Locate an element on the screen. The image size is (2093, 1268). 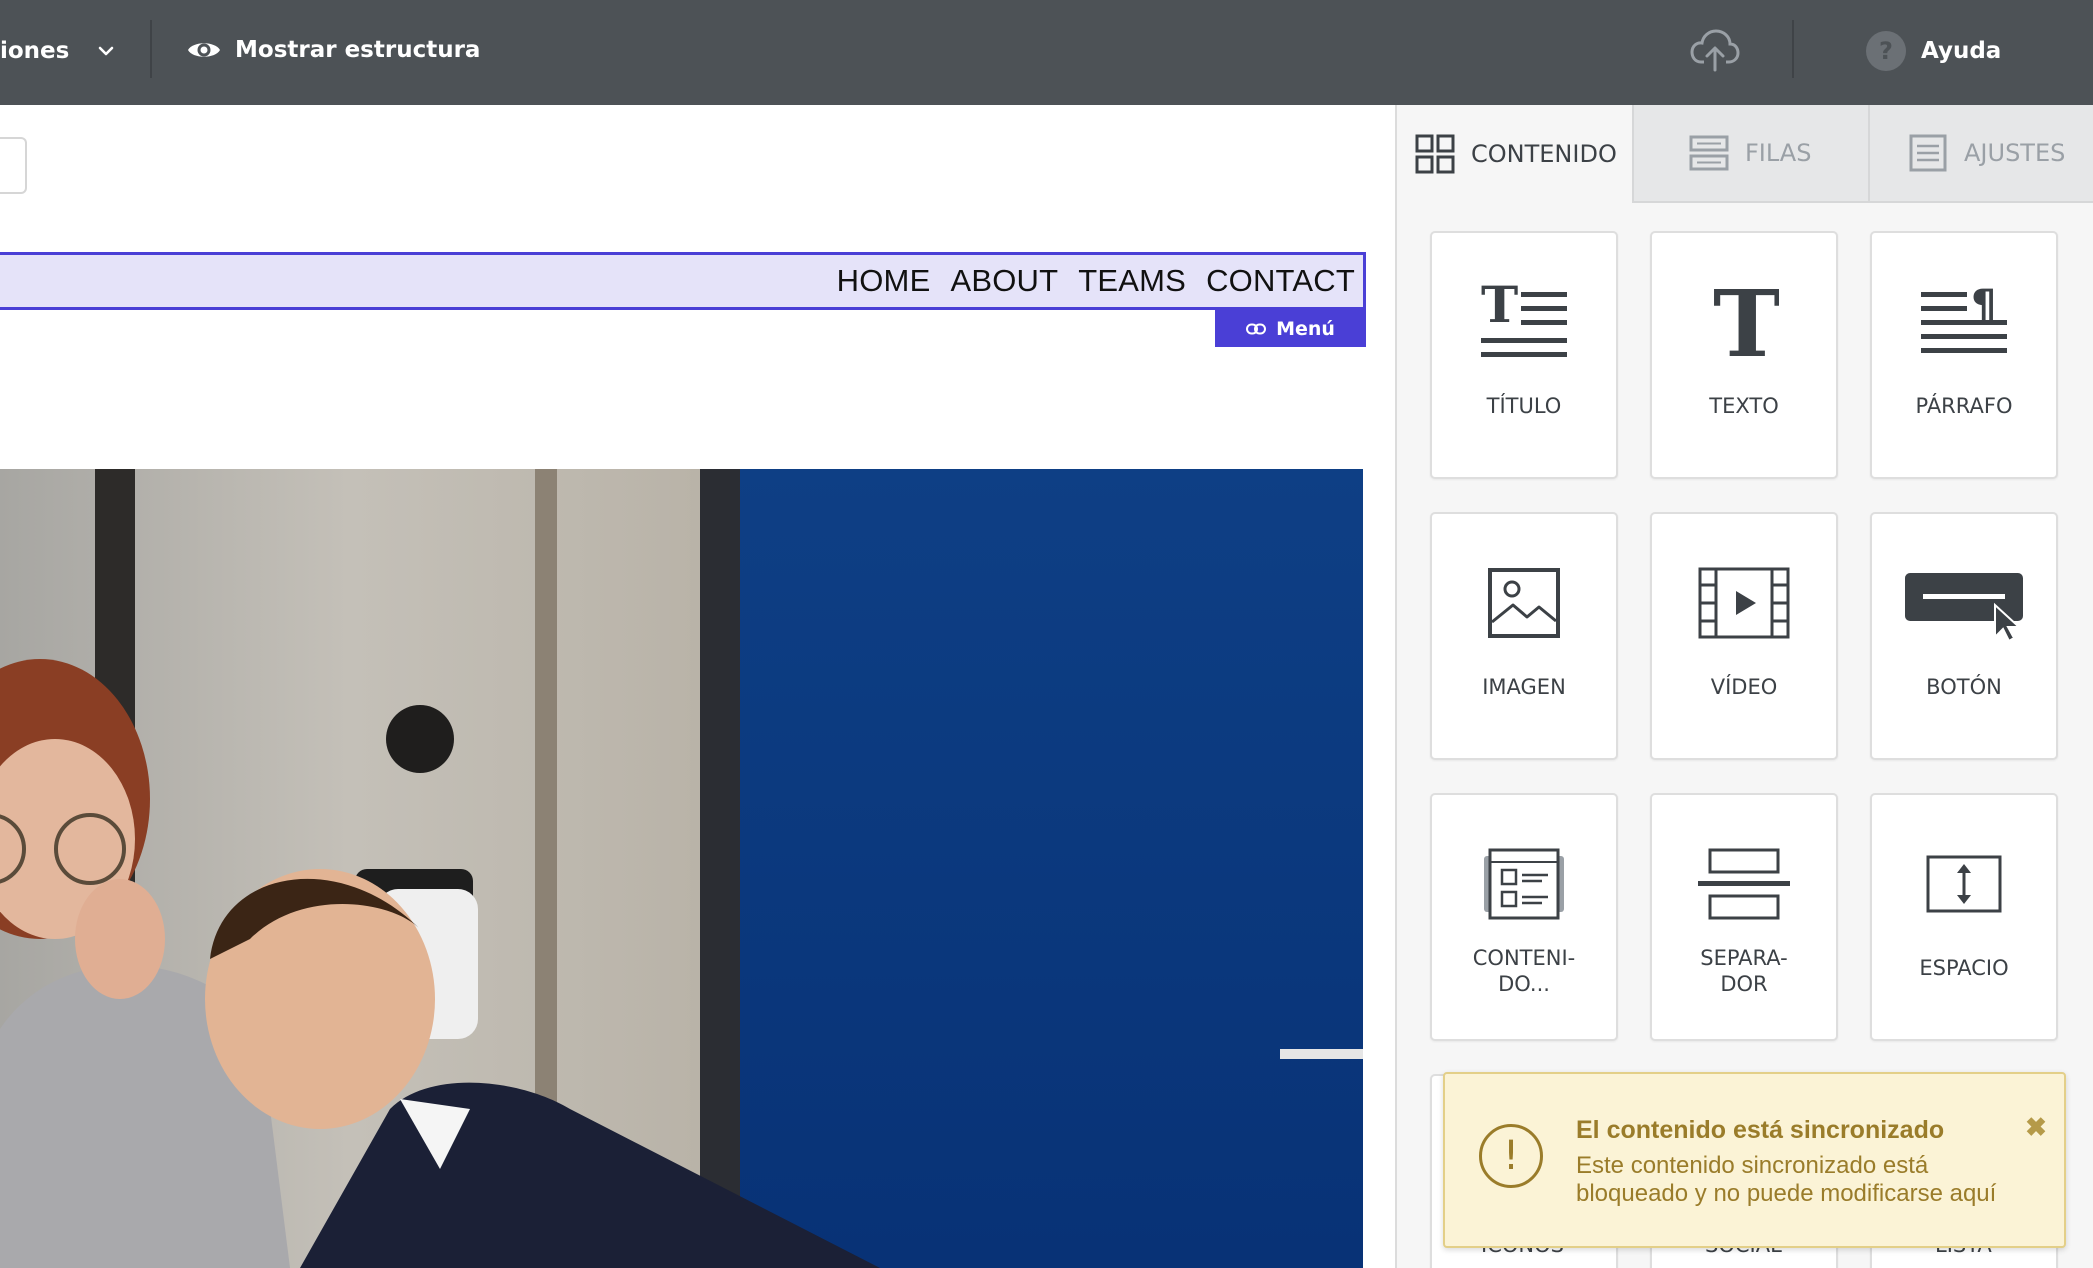
title-icon: T is located at coordinates (1524, 322).